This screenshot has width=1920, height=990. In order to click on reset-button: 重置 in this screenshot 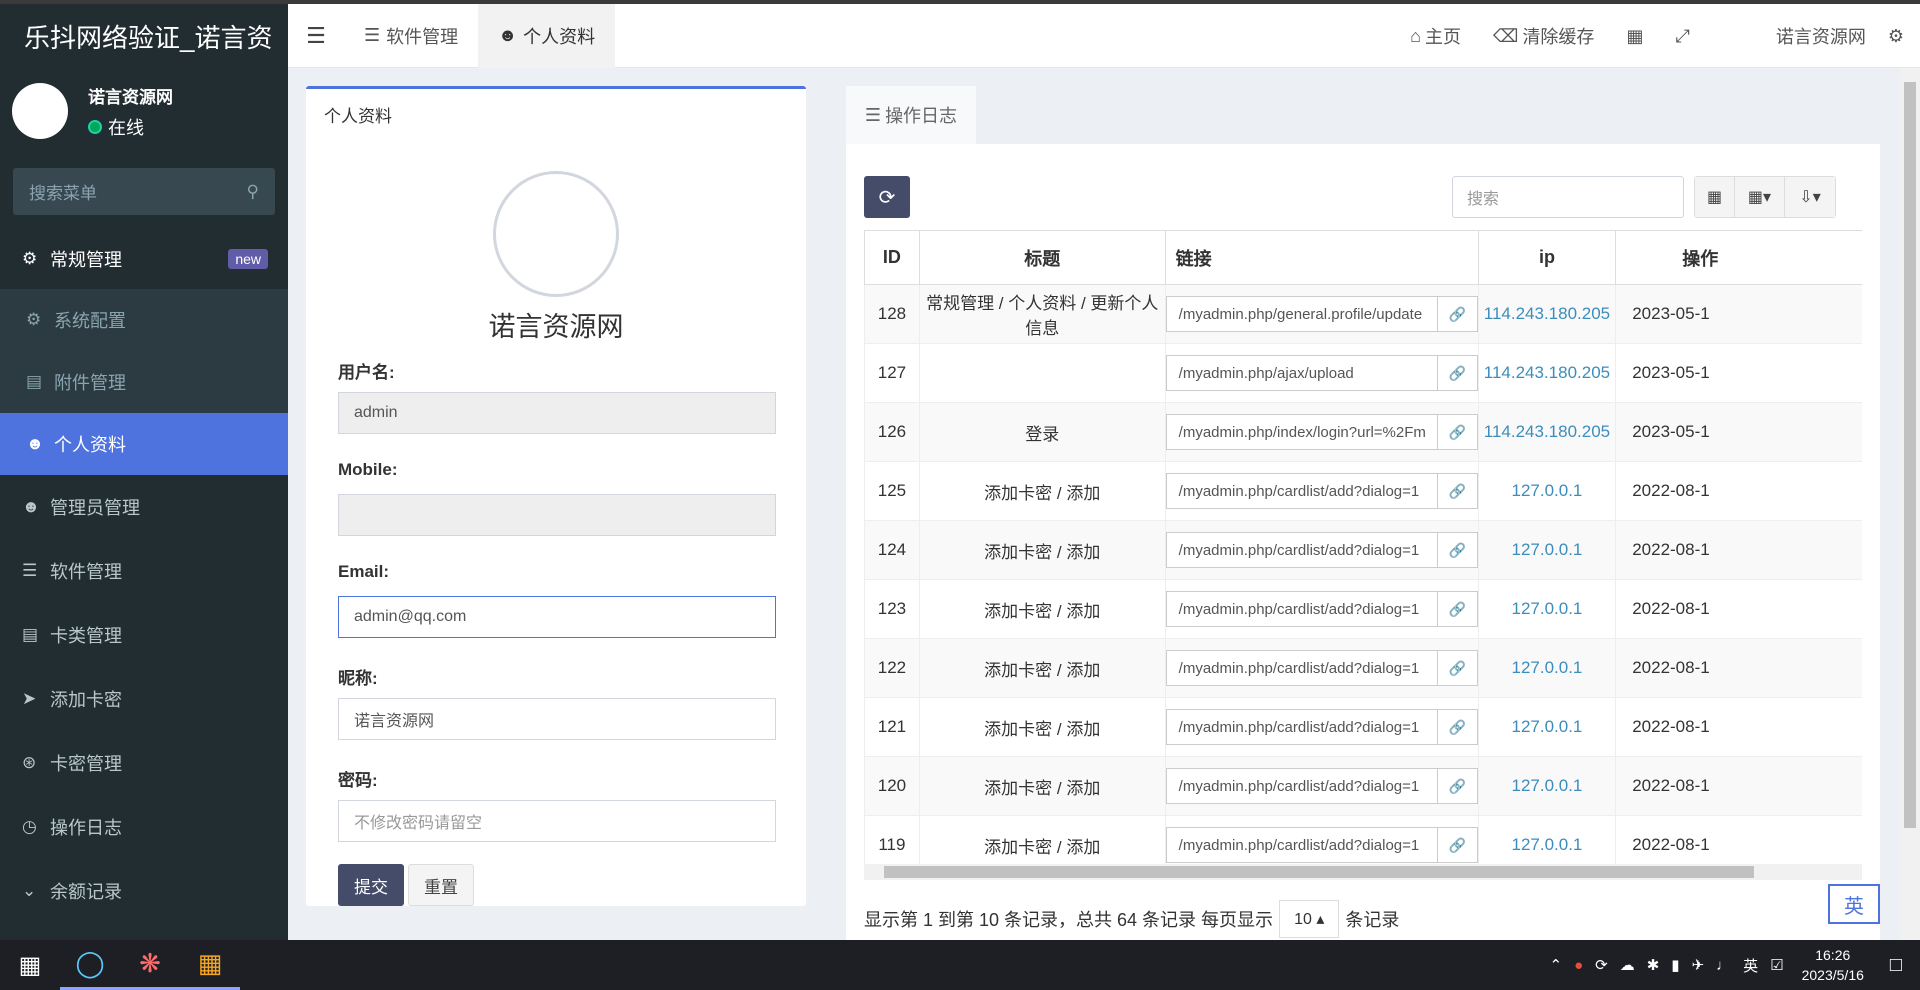, I will do `click(441, 885)`.